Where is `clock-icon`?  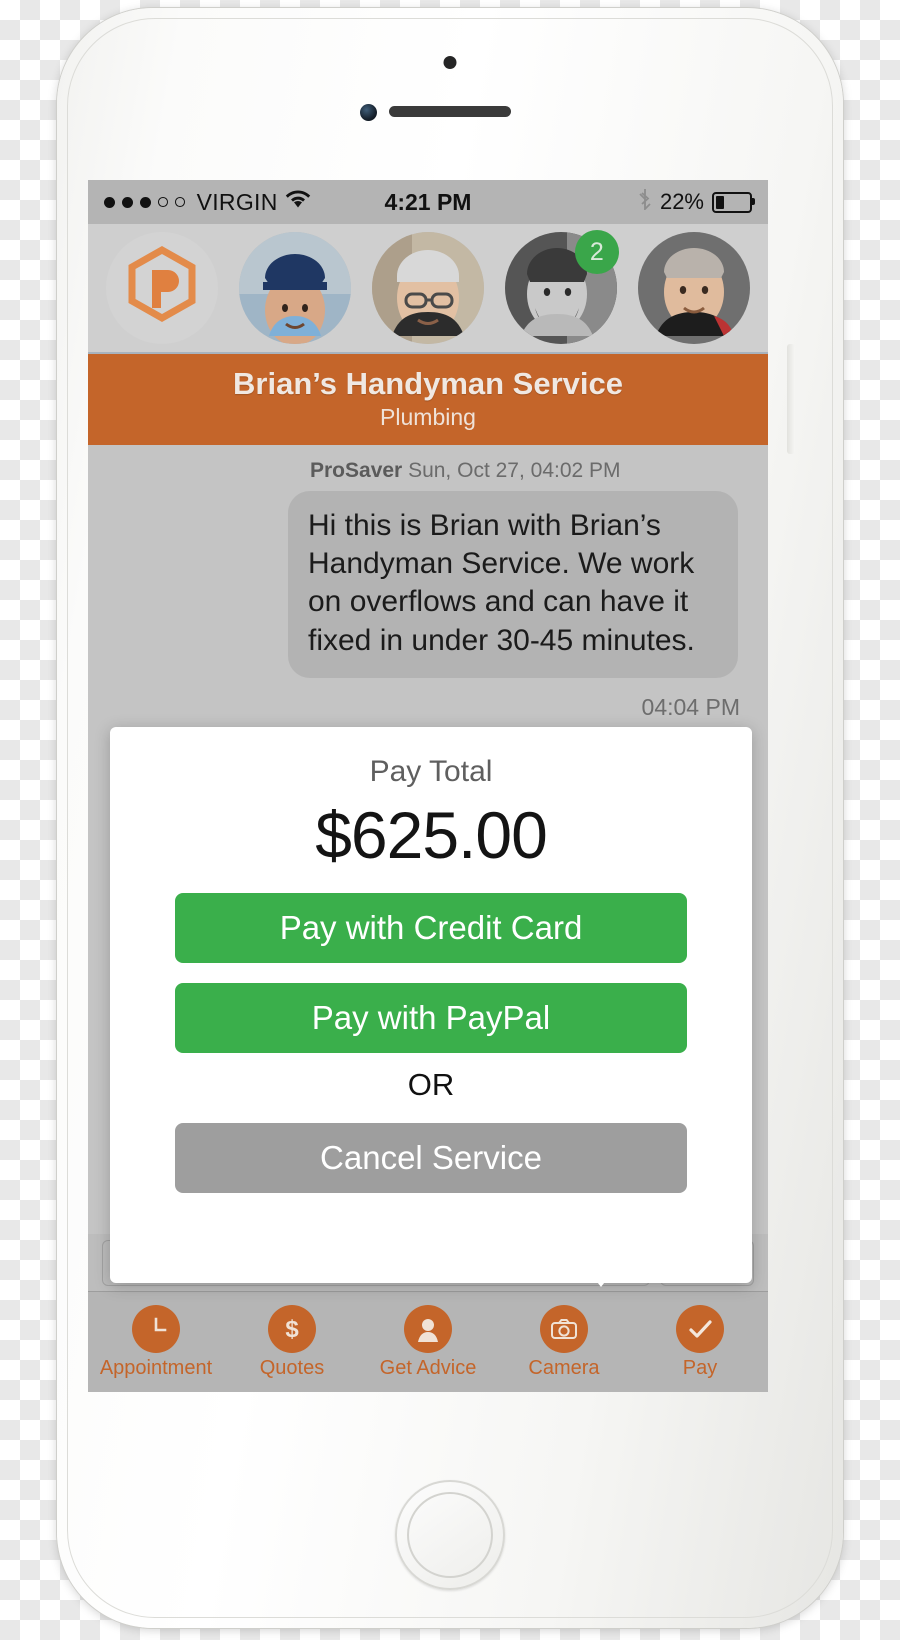 clock-icon is located at coordinates (156, 1328).